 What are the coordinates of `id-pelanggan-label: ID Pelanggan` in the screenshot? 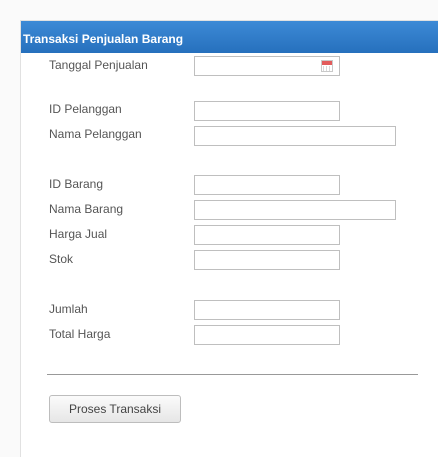 It's located at (85, 109).